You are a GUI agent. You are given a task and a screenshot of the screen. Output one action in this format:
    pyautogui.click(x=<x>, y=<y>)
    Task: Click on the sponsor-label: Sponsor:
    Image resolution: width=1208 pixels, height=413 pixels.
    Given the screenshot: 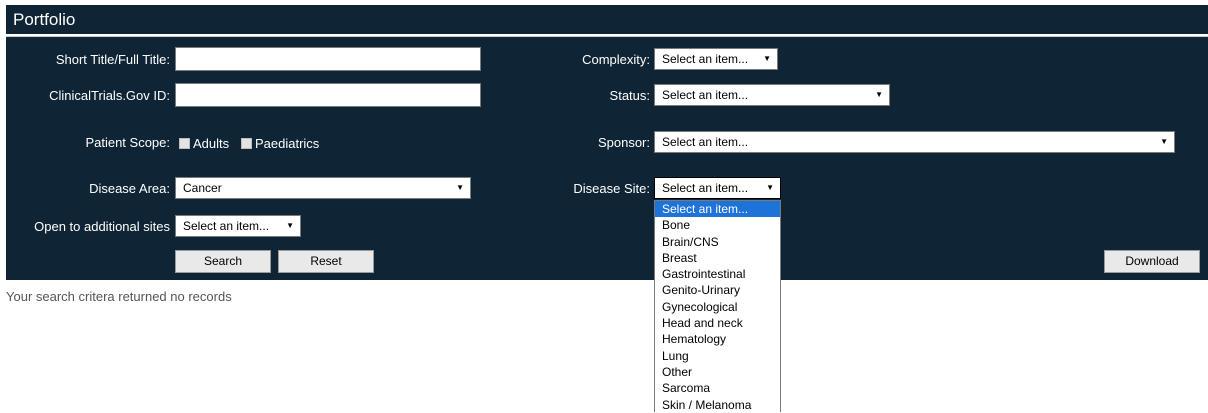 What is the action you would take?
    pyautogui.click(x=623, y=142)
    